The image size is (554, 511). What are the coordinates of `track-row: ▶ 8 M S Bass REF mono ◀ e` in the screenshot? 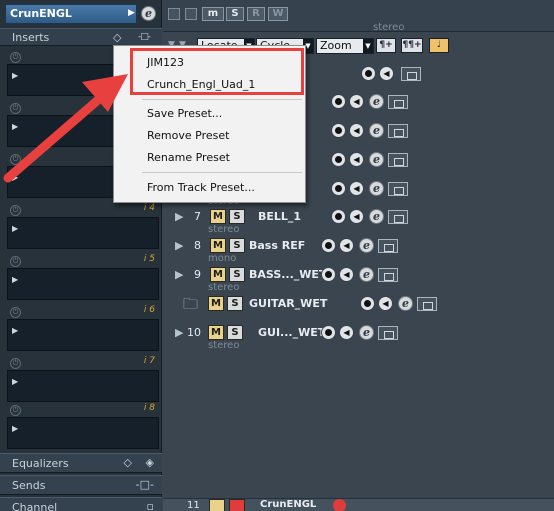 It's located at (358, 248).